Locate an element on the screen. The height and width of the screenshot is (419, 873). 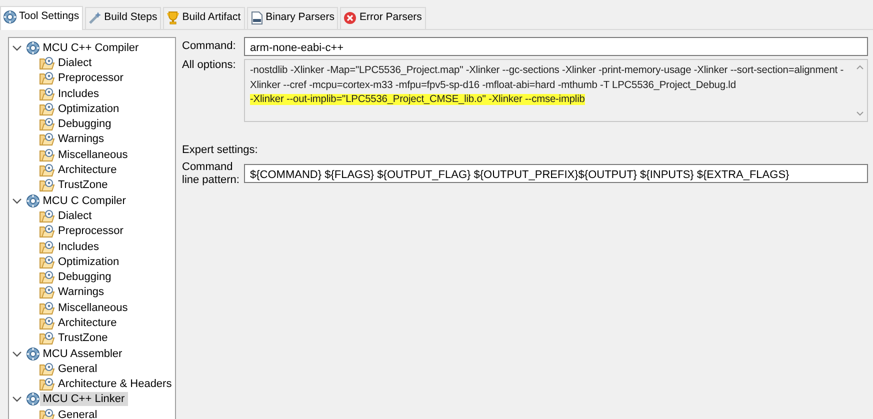
wand-icon is located at coordinates (95, 18).